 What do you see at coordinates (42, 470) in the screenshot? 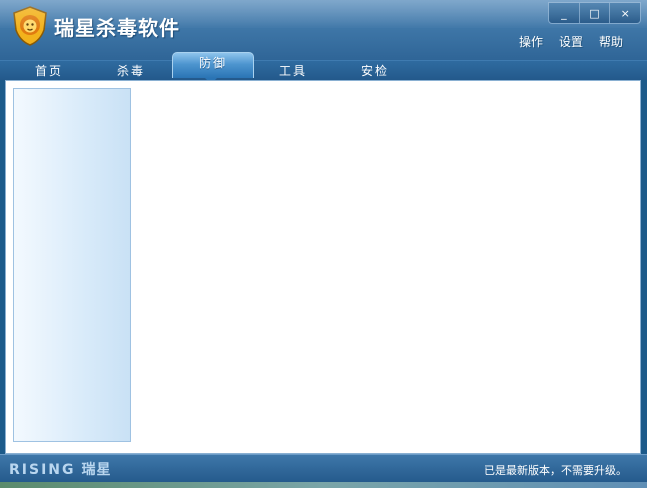
I see `brand-en: RISING` at bounding box center [42, 470].